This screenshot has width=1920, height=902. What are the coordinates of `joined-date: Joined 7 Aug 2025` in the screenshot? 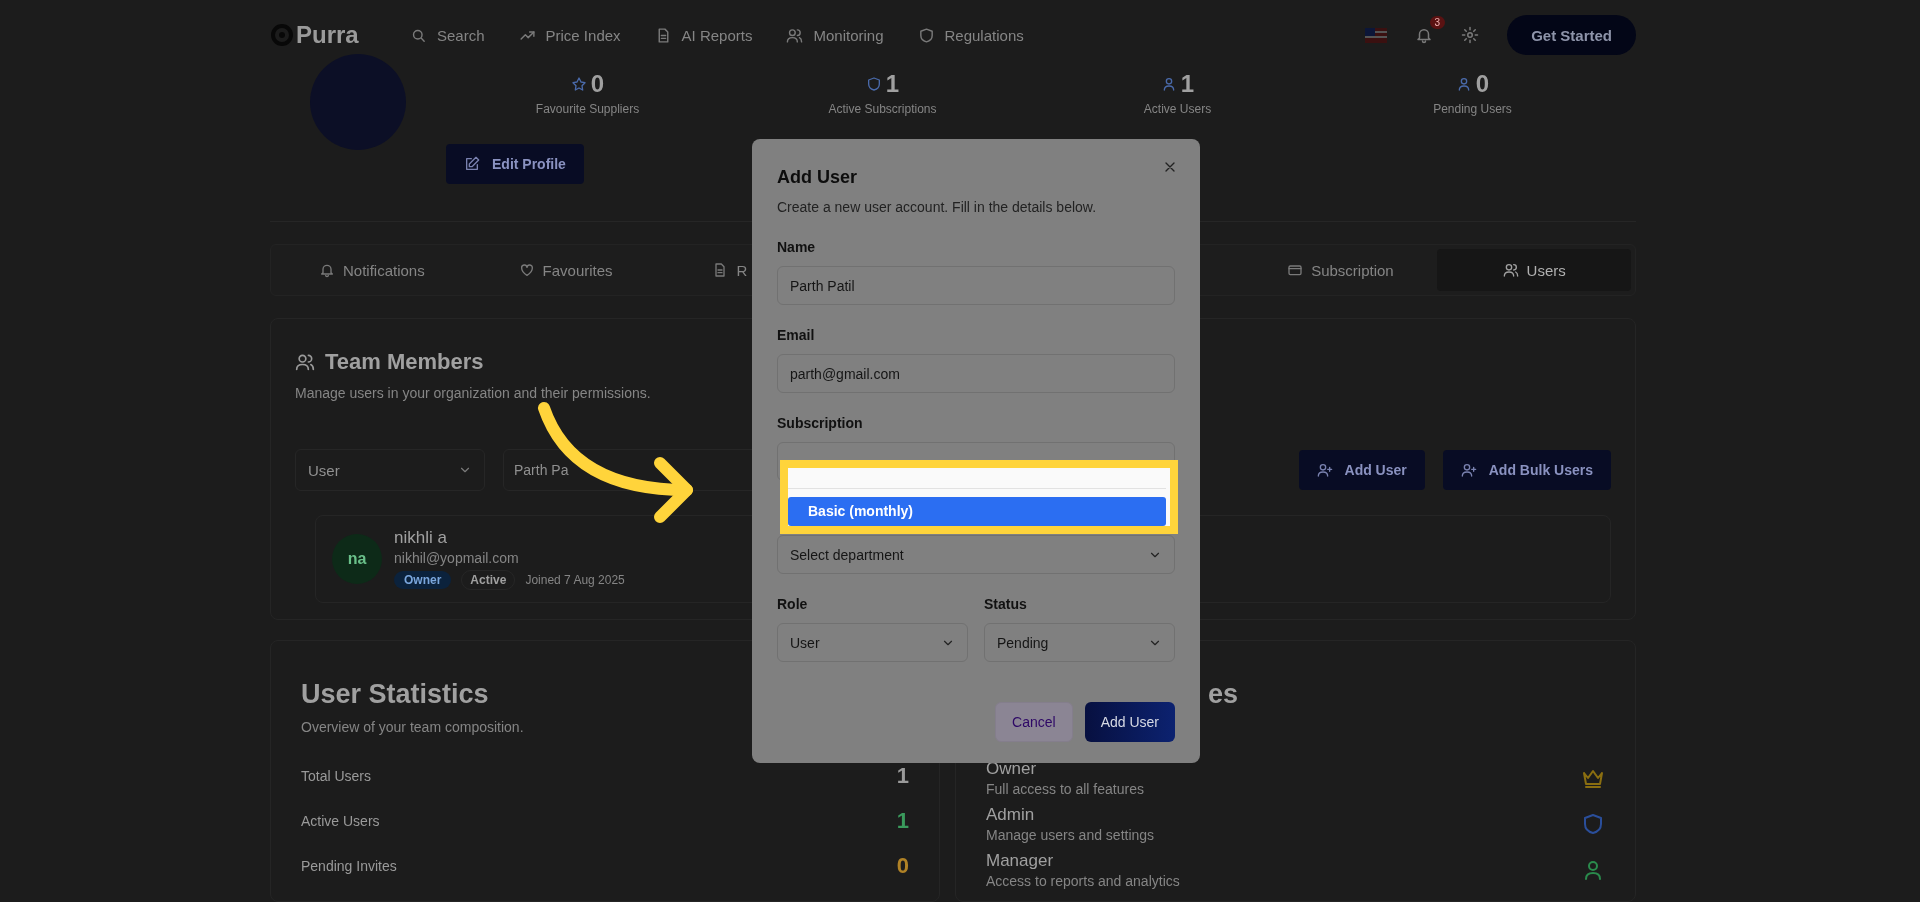 It's located at (575, 580).